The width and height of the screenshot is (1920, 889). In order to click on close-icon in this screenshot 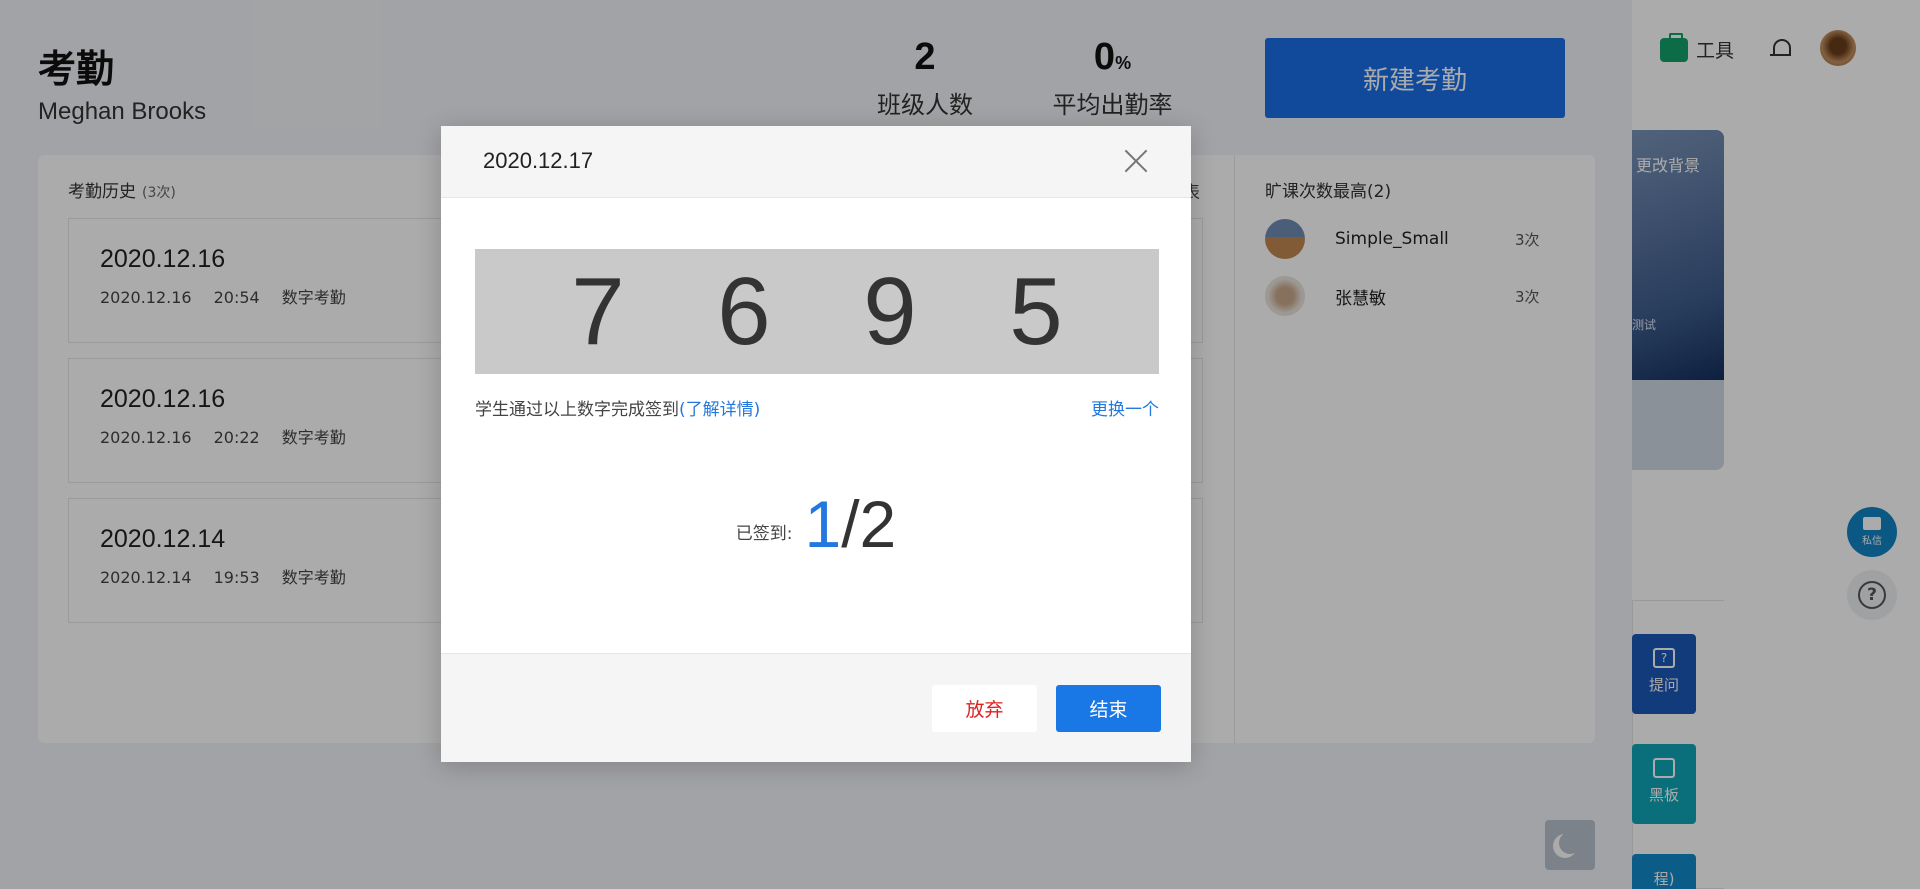, I will do `click(1136, 161)`.